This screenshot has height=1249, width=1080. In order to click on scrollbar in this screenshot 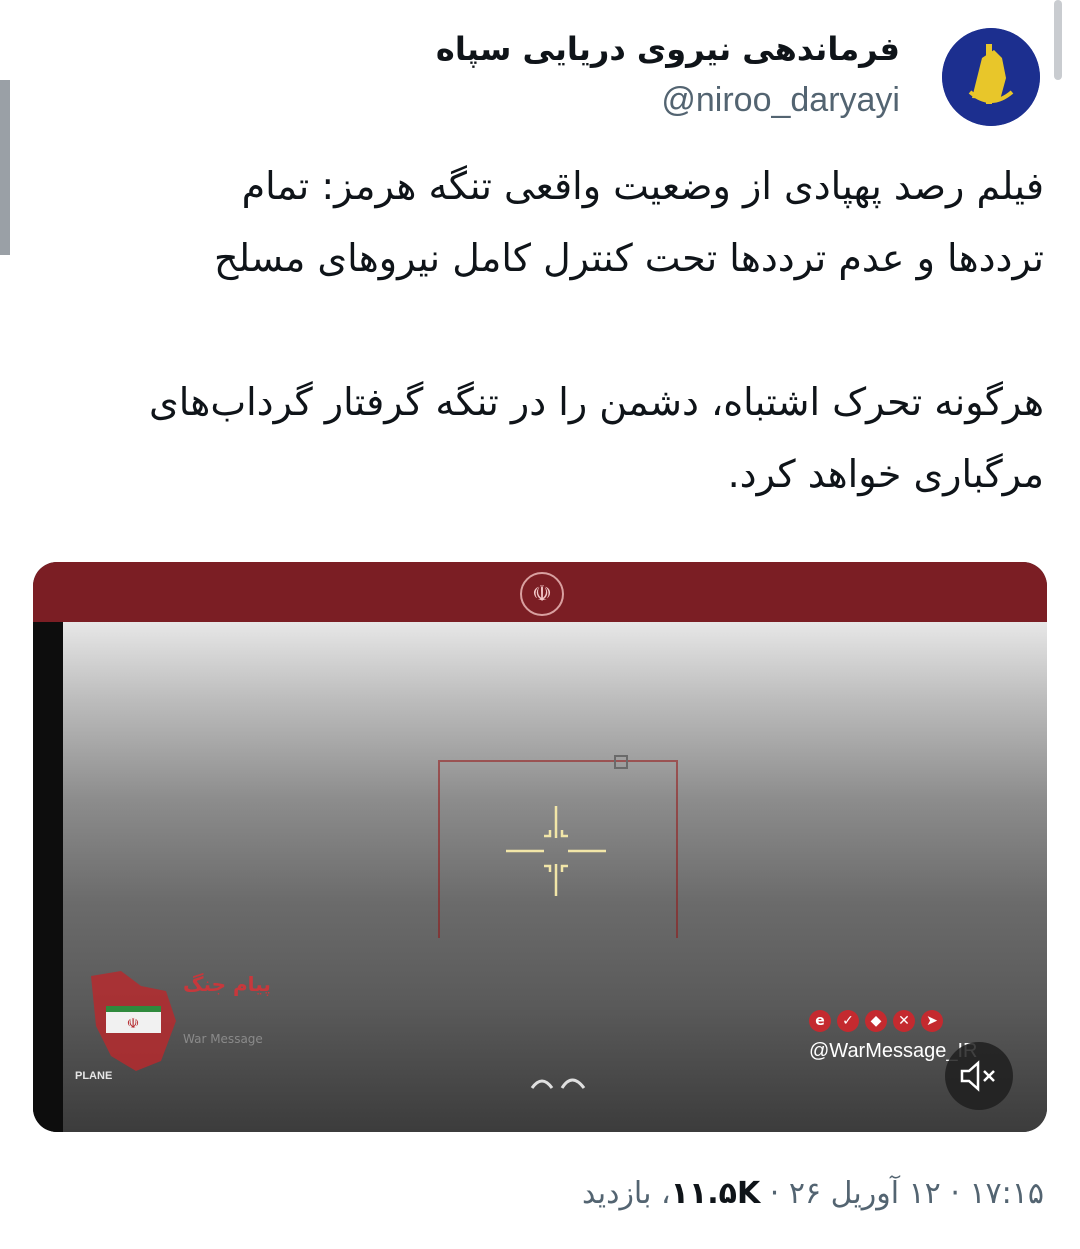, I will do `click(1058, 40)`.